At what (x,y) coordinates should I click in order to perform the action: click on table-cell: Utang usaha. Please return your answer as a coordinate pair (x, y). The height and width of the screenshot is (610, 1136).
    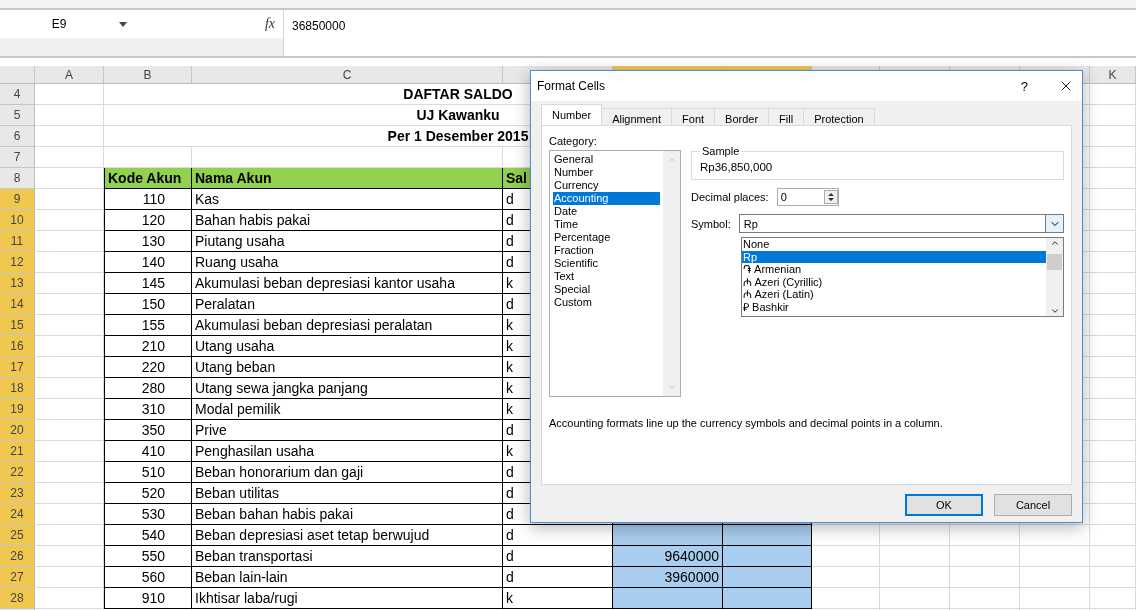
    Looking at the image, I should click on (347, 346).